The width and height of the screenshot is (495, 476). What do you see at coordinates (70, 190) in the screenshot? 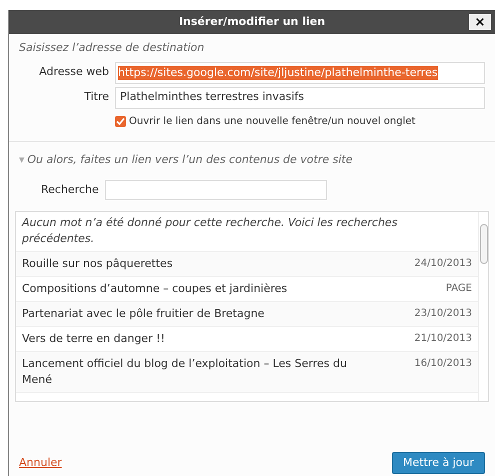
I see `search-label: Recherche` at bounding box center [70, 190].